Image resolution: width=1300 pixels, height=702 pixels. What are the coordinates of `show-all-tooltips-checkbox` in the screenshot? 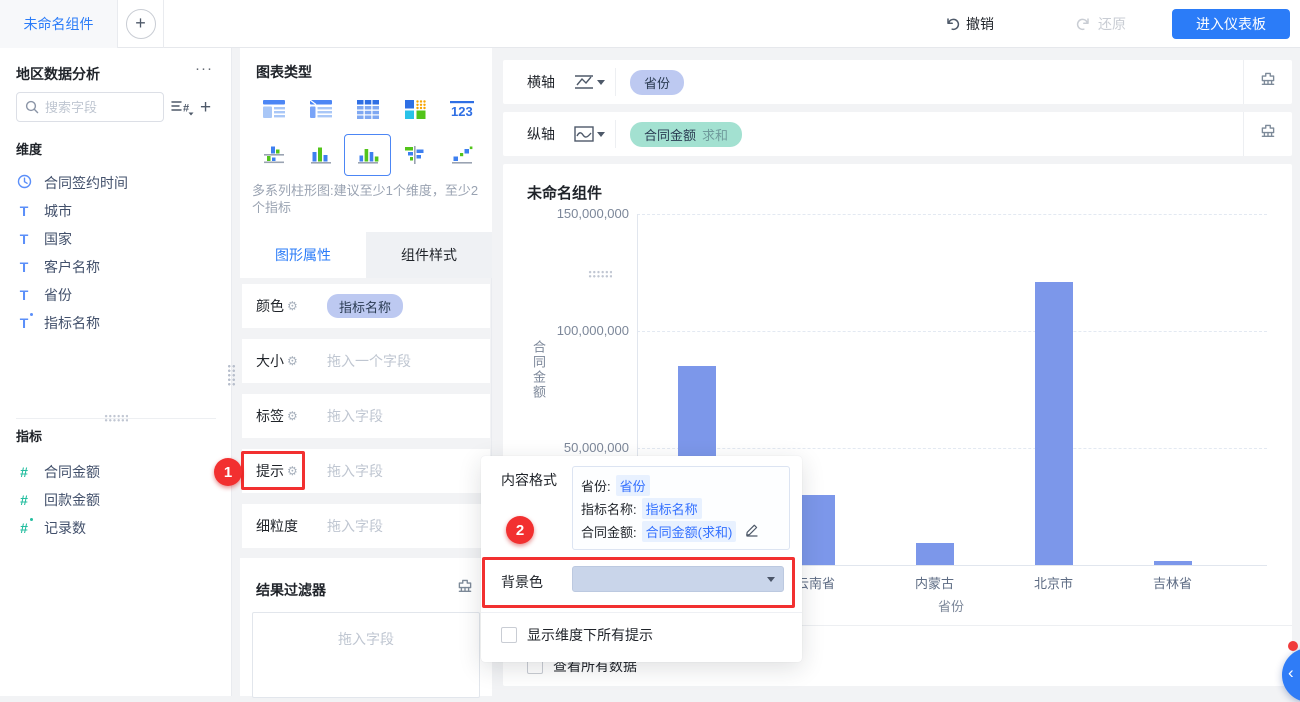 It's located at (509, 635).